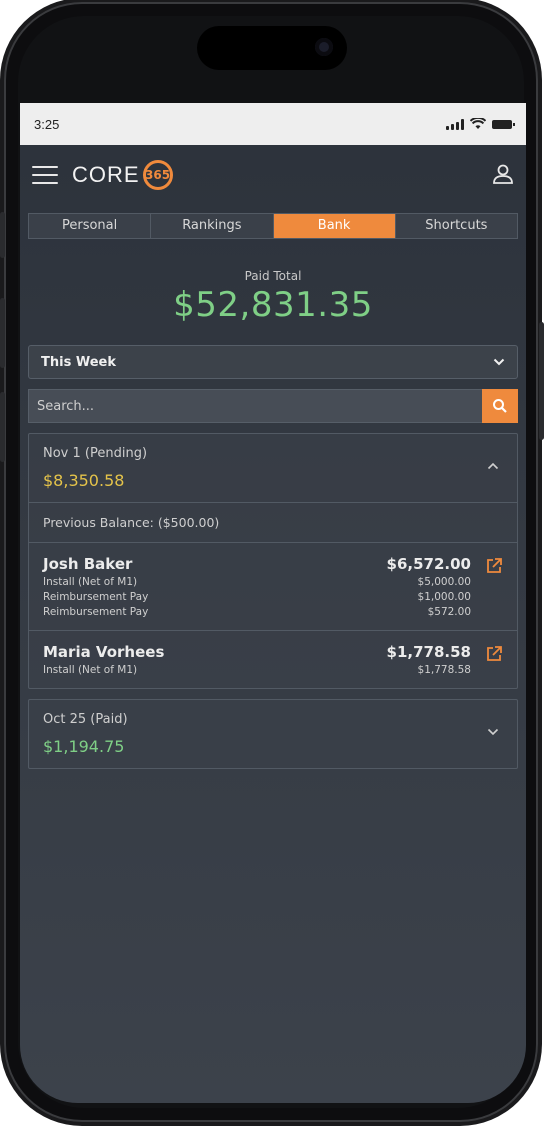 The image size is (544, 1127). What do you see at coordinates (493, 466) in the screenshot?
I see `chevron-up-icon` at bounding box center [493, 466].